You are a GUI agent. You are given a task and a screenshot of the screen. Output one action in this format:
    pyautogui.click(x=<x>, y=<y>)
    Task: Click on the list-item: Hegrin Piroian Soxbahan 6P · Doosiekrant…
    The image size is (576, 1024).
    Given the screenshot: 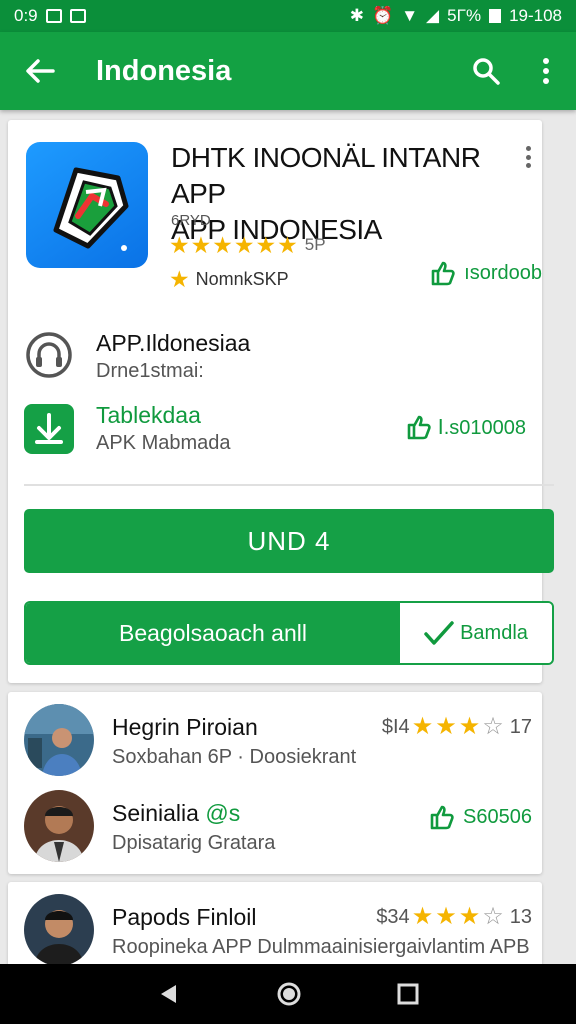 What is the action you would take?
    pyautogui.click(x=279, y=742)
    